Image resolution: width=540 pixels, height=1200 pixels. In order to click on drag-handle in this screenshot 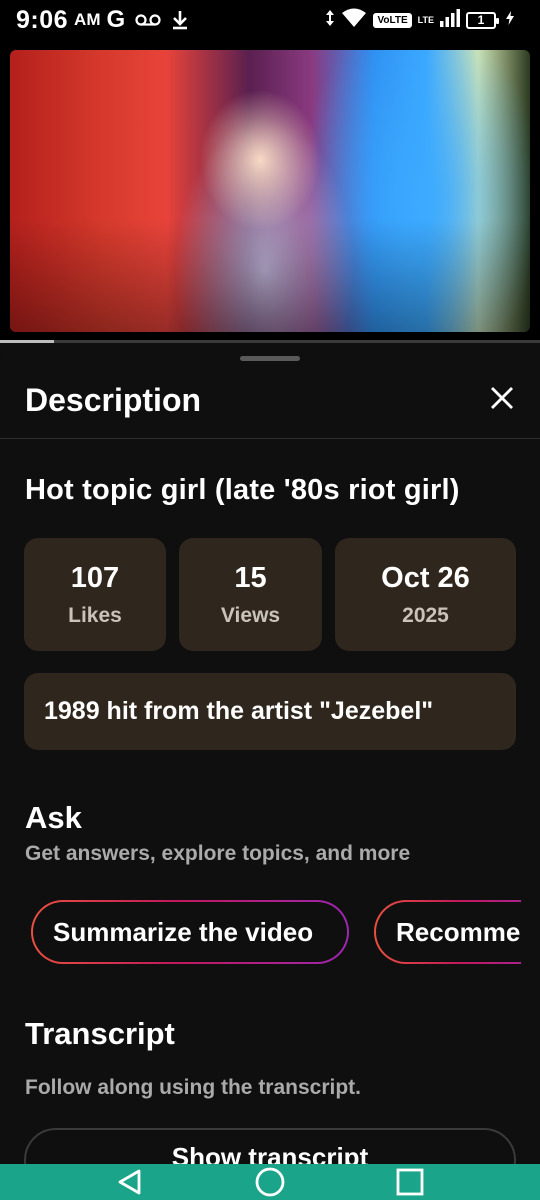, I will do `click(270, 358)`.